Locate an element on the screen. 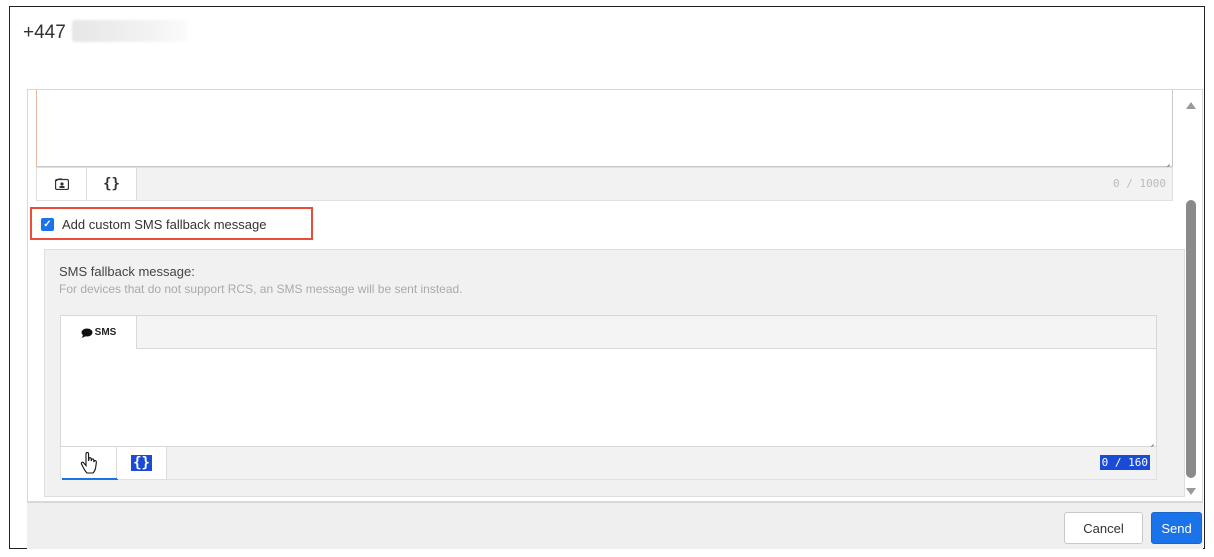 Image resolution: width=1214 pixels, height=557 pixels. dialog-footer: Cancel Send is located at coordinates (615, 525).